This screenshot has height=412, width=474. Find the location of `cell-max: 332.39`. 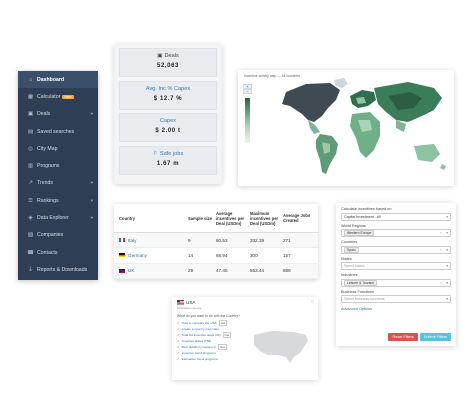

cell-max: 332.39 is located at coordinates (257, 240).